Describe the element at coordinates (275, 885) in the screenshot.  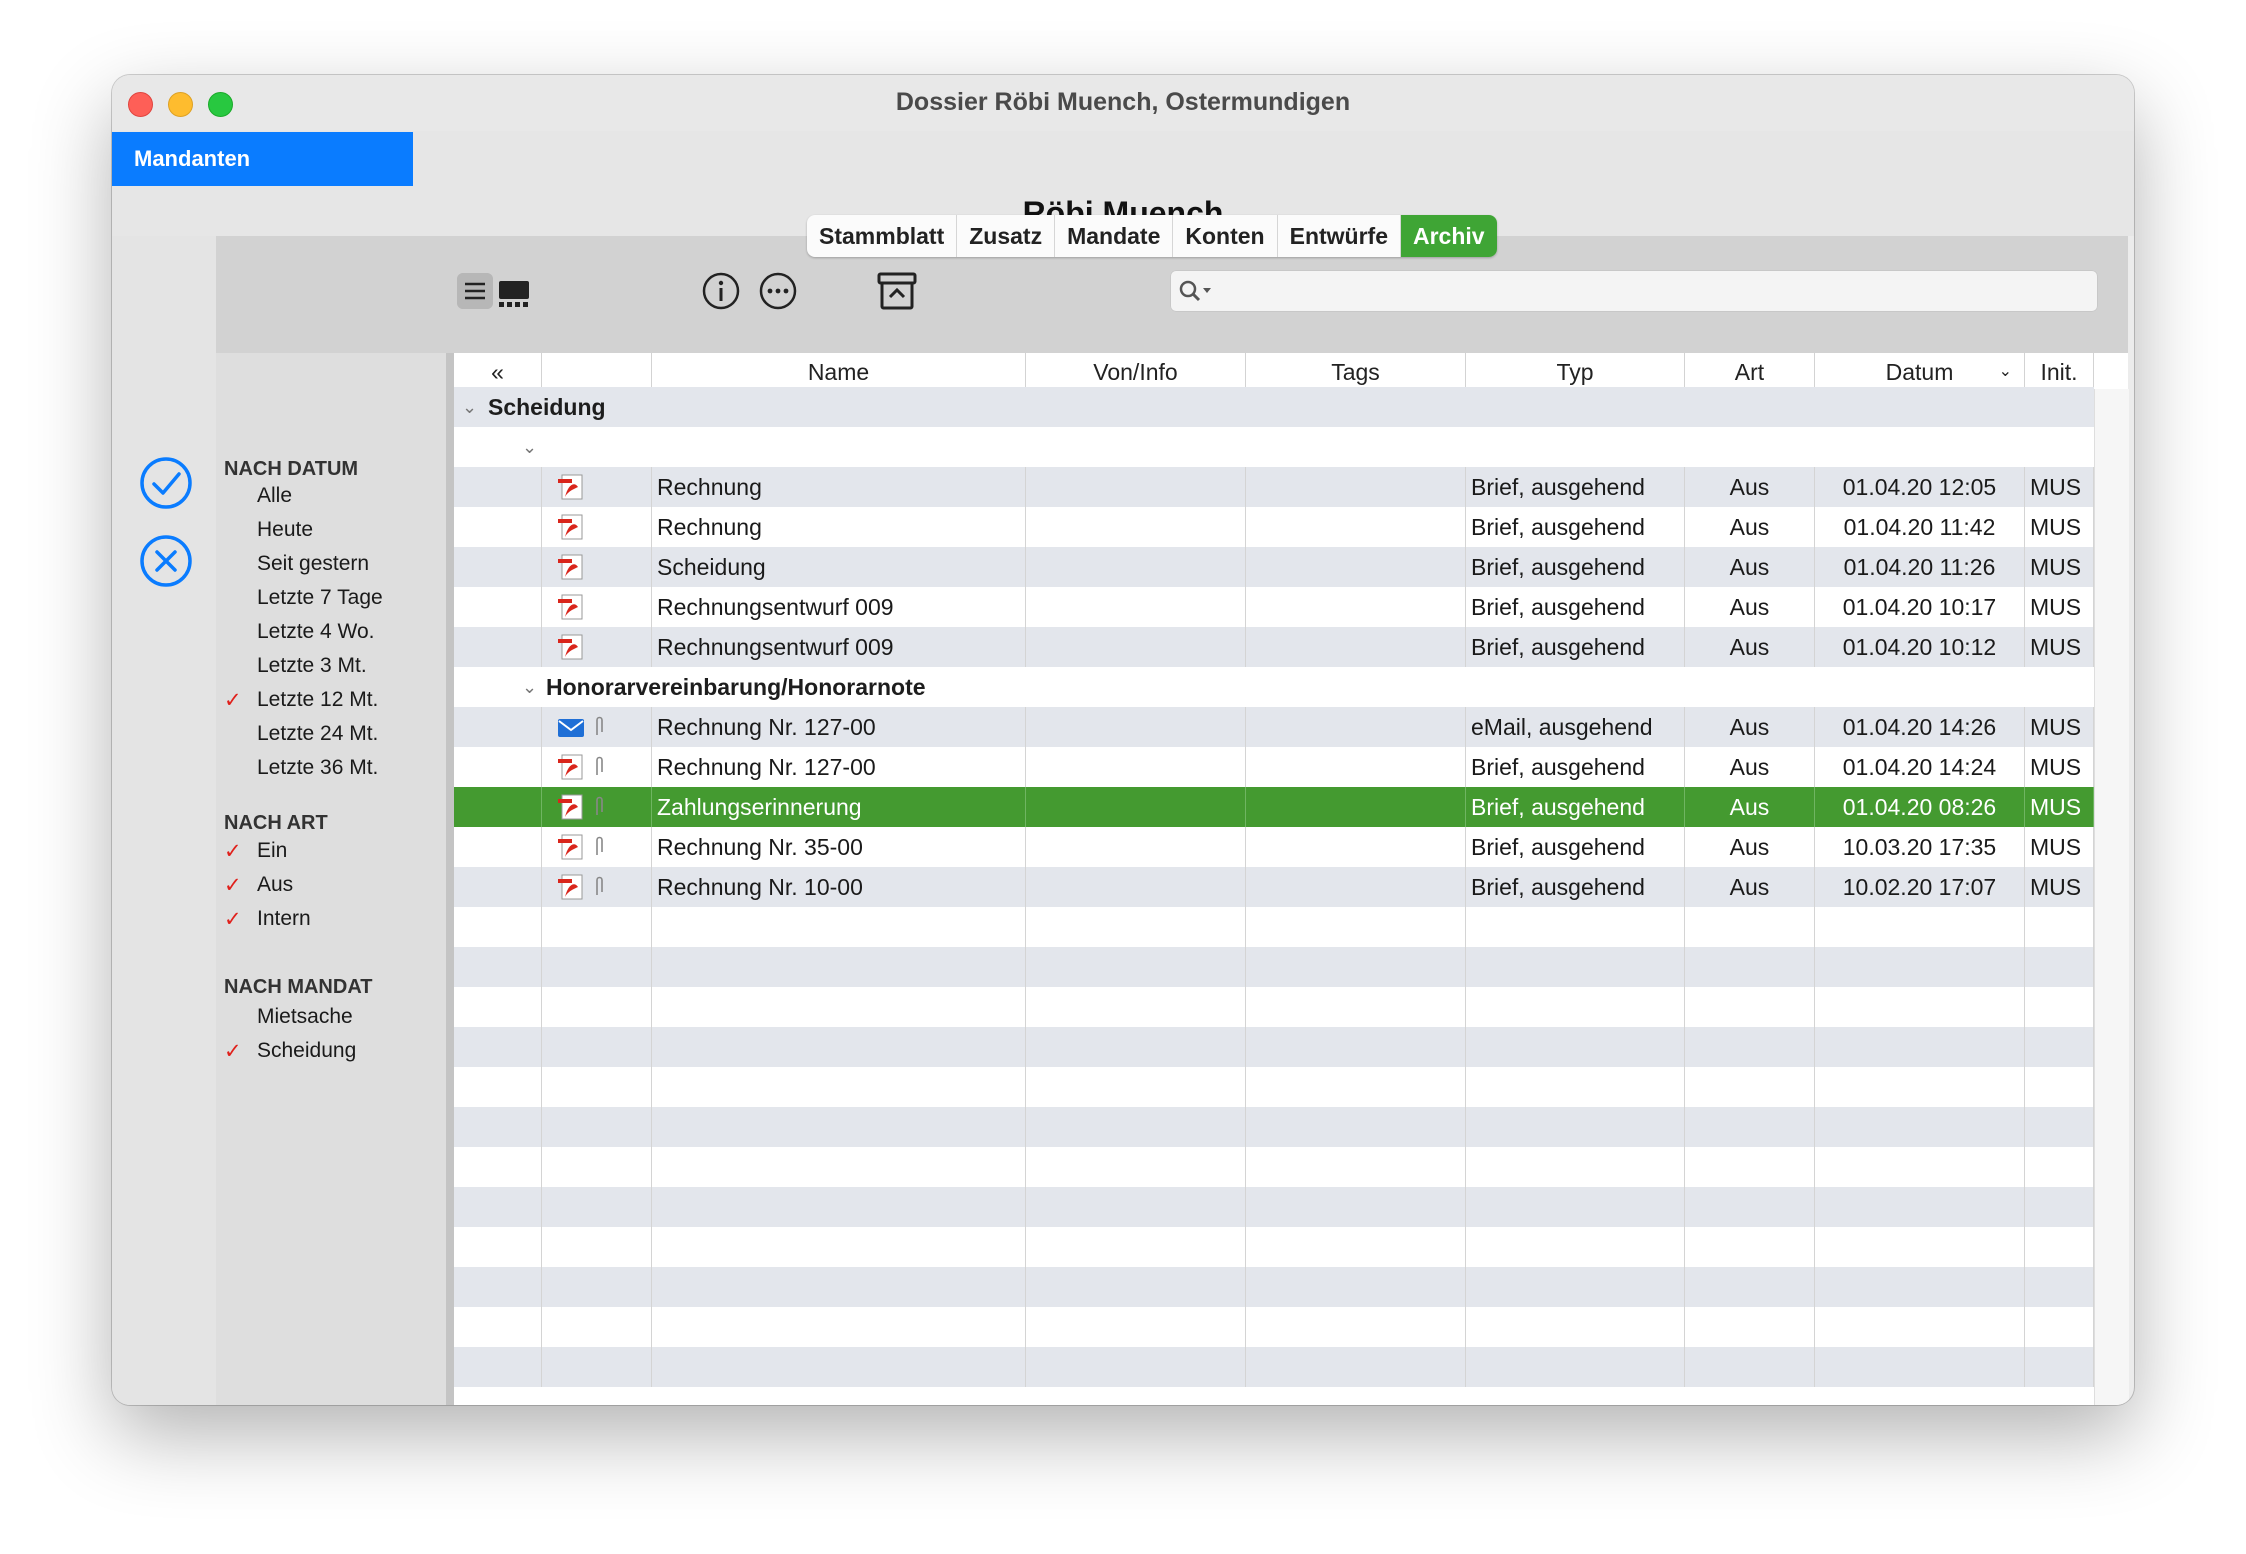
I see `filter-item-aus: Aus` at that location.